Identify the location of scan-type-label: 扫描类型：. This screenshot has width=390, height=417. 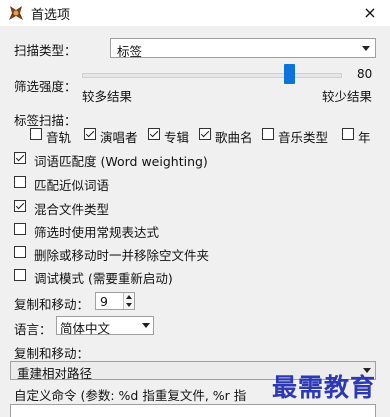
(45, 50).